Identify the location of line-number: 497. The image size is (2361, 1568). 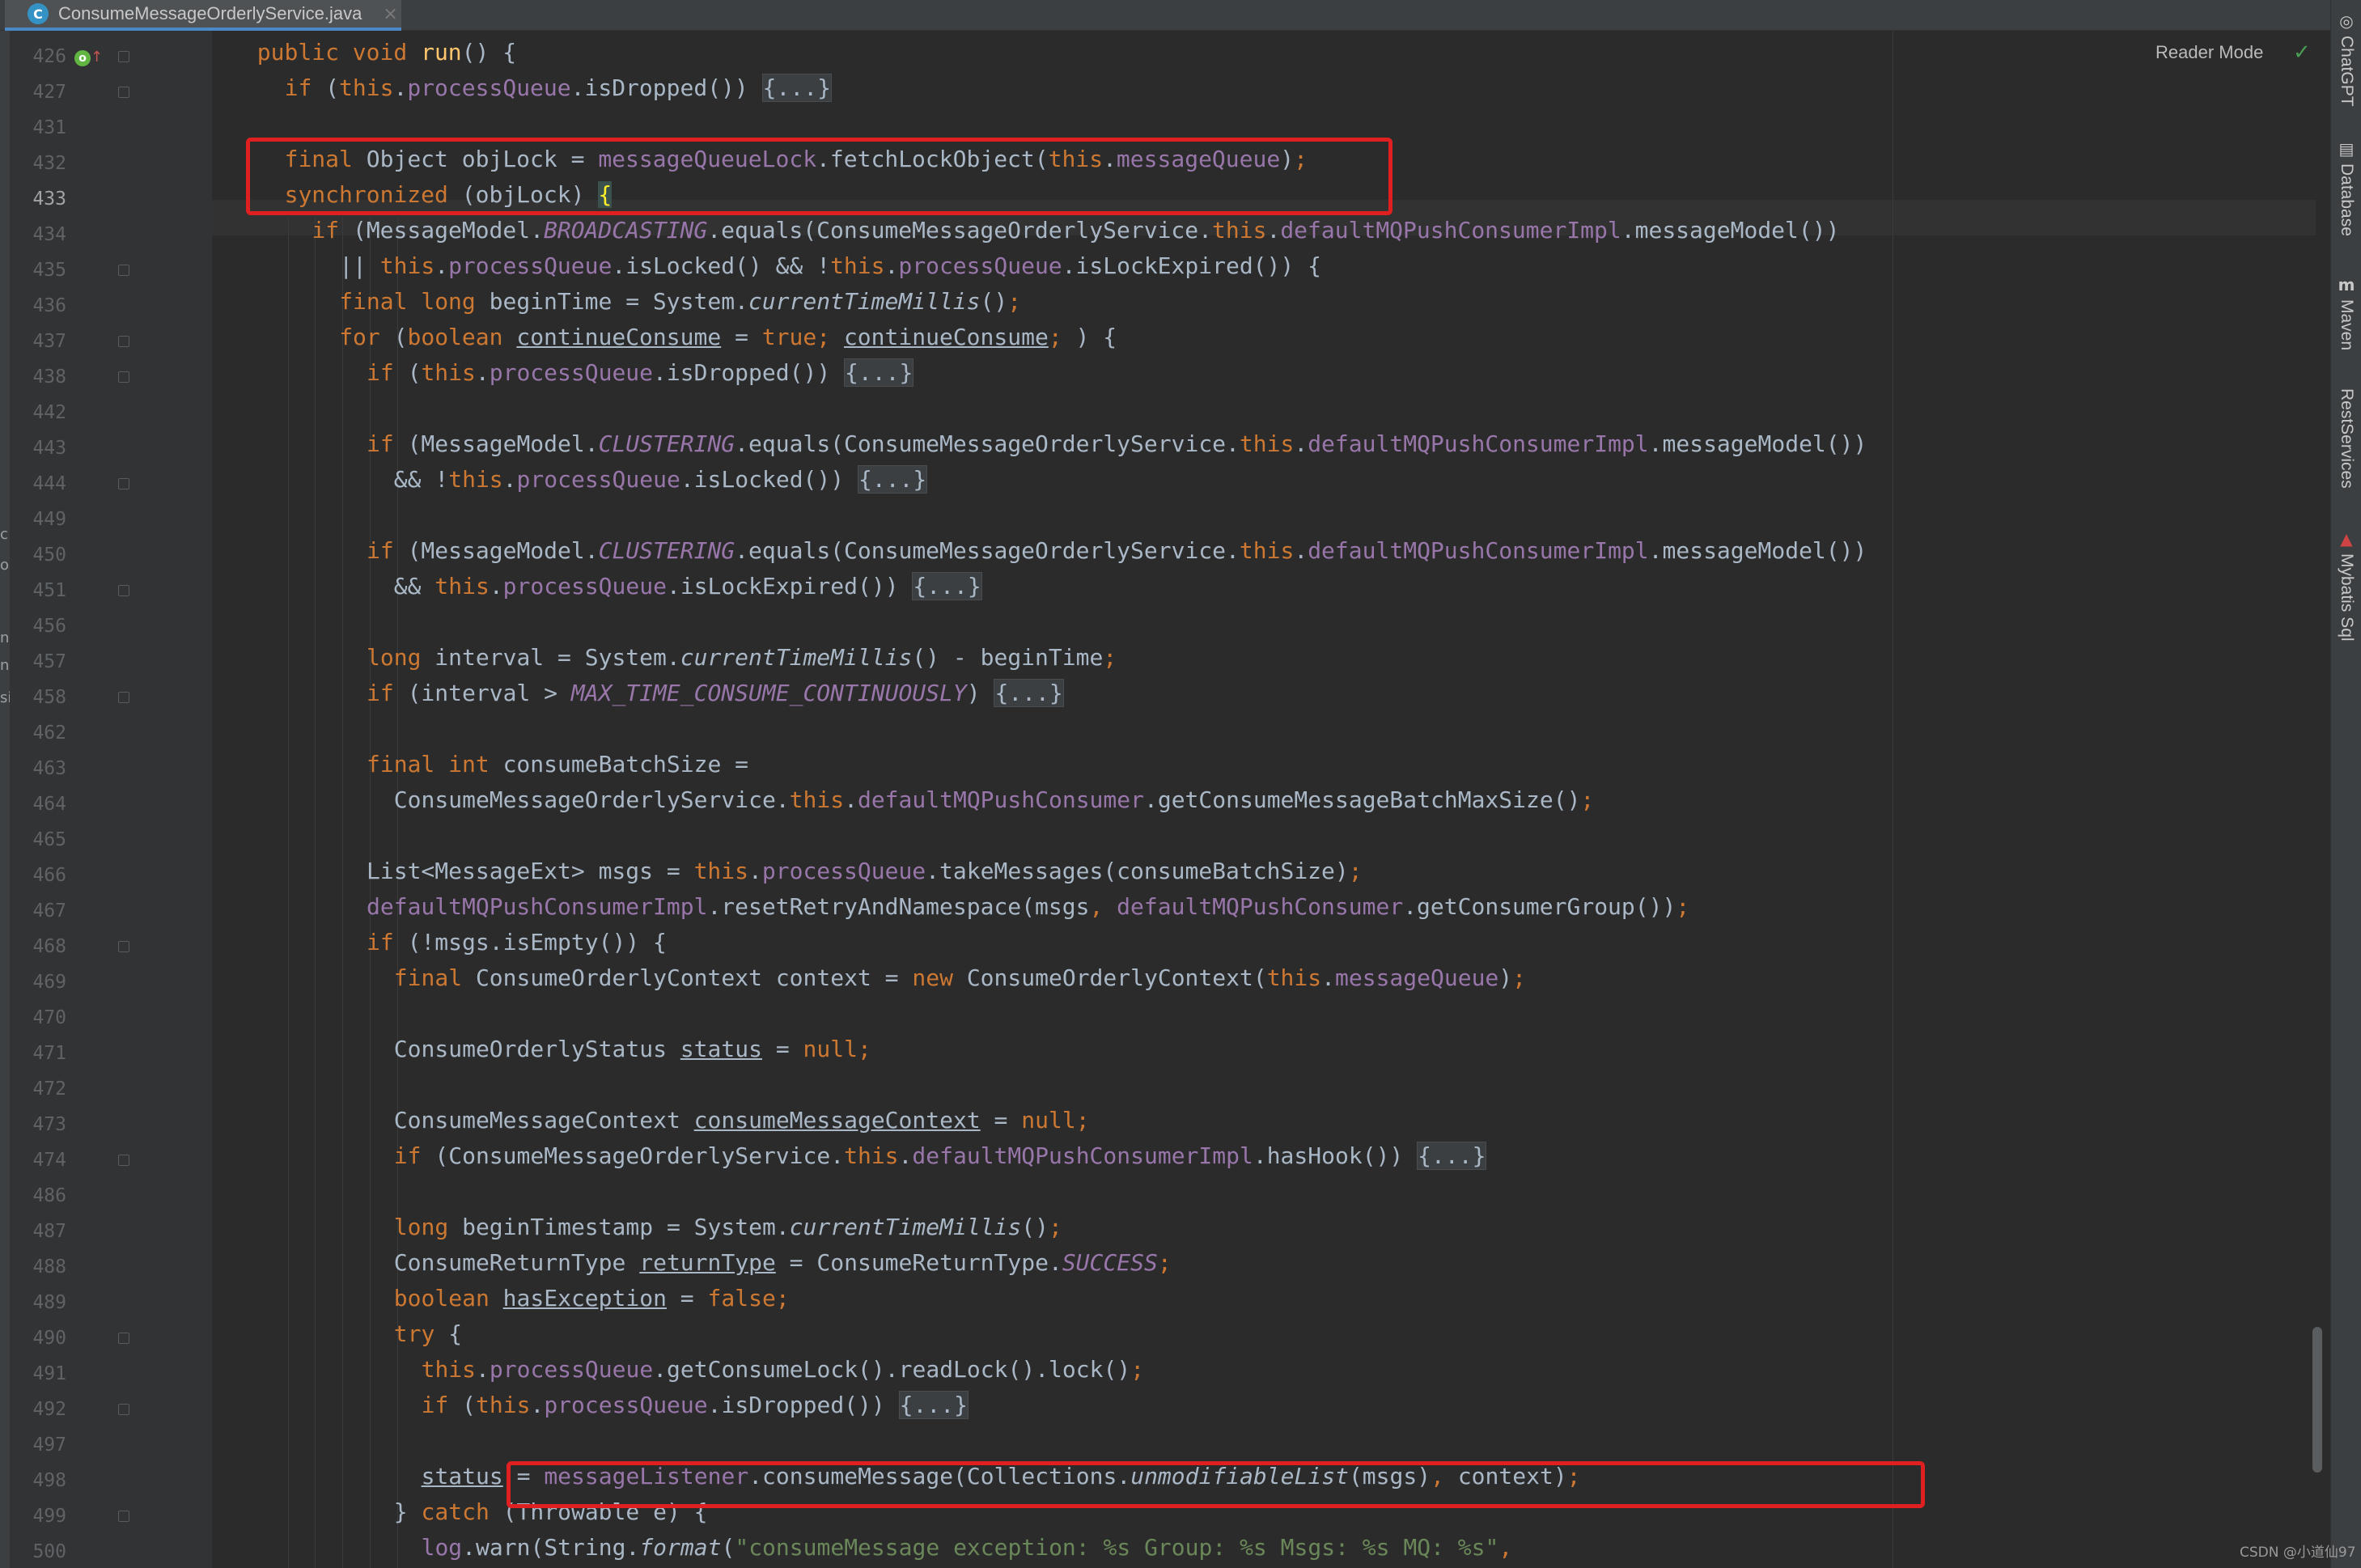
(43, 1445).